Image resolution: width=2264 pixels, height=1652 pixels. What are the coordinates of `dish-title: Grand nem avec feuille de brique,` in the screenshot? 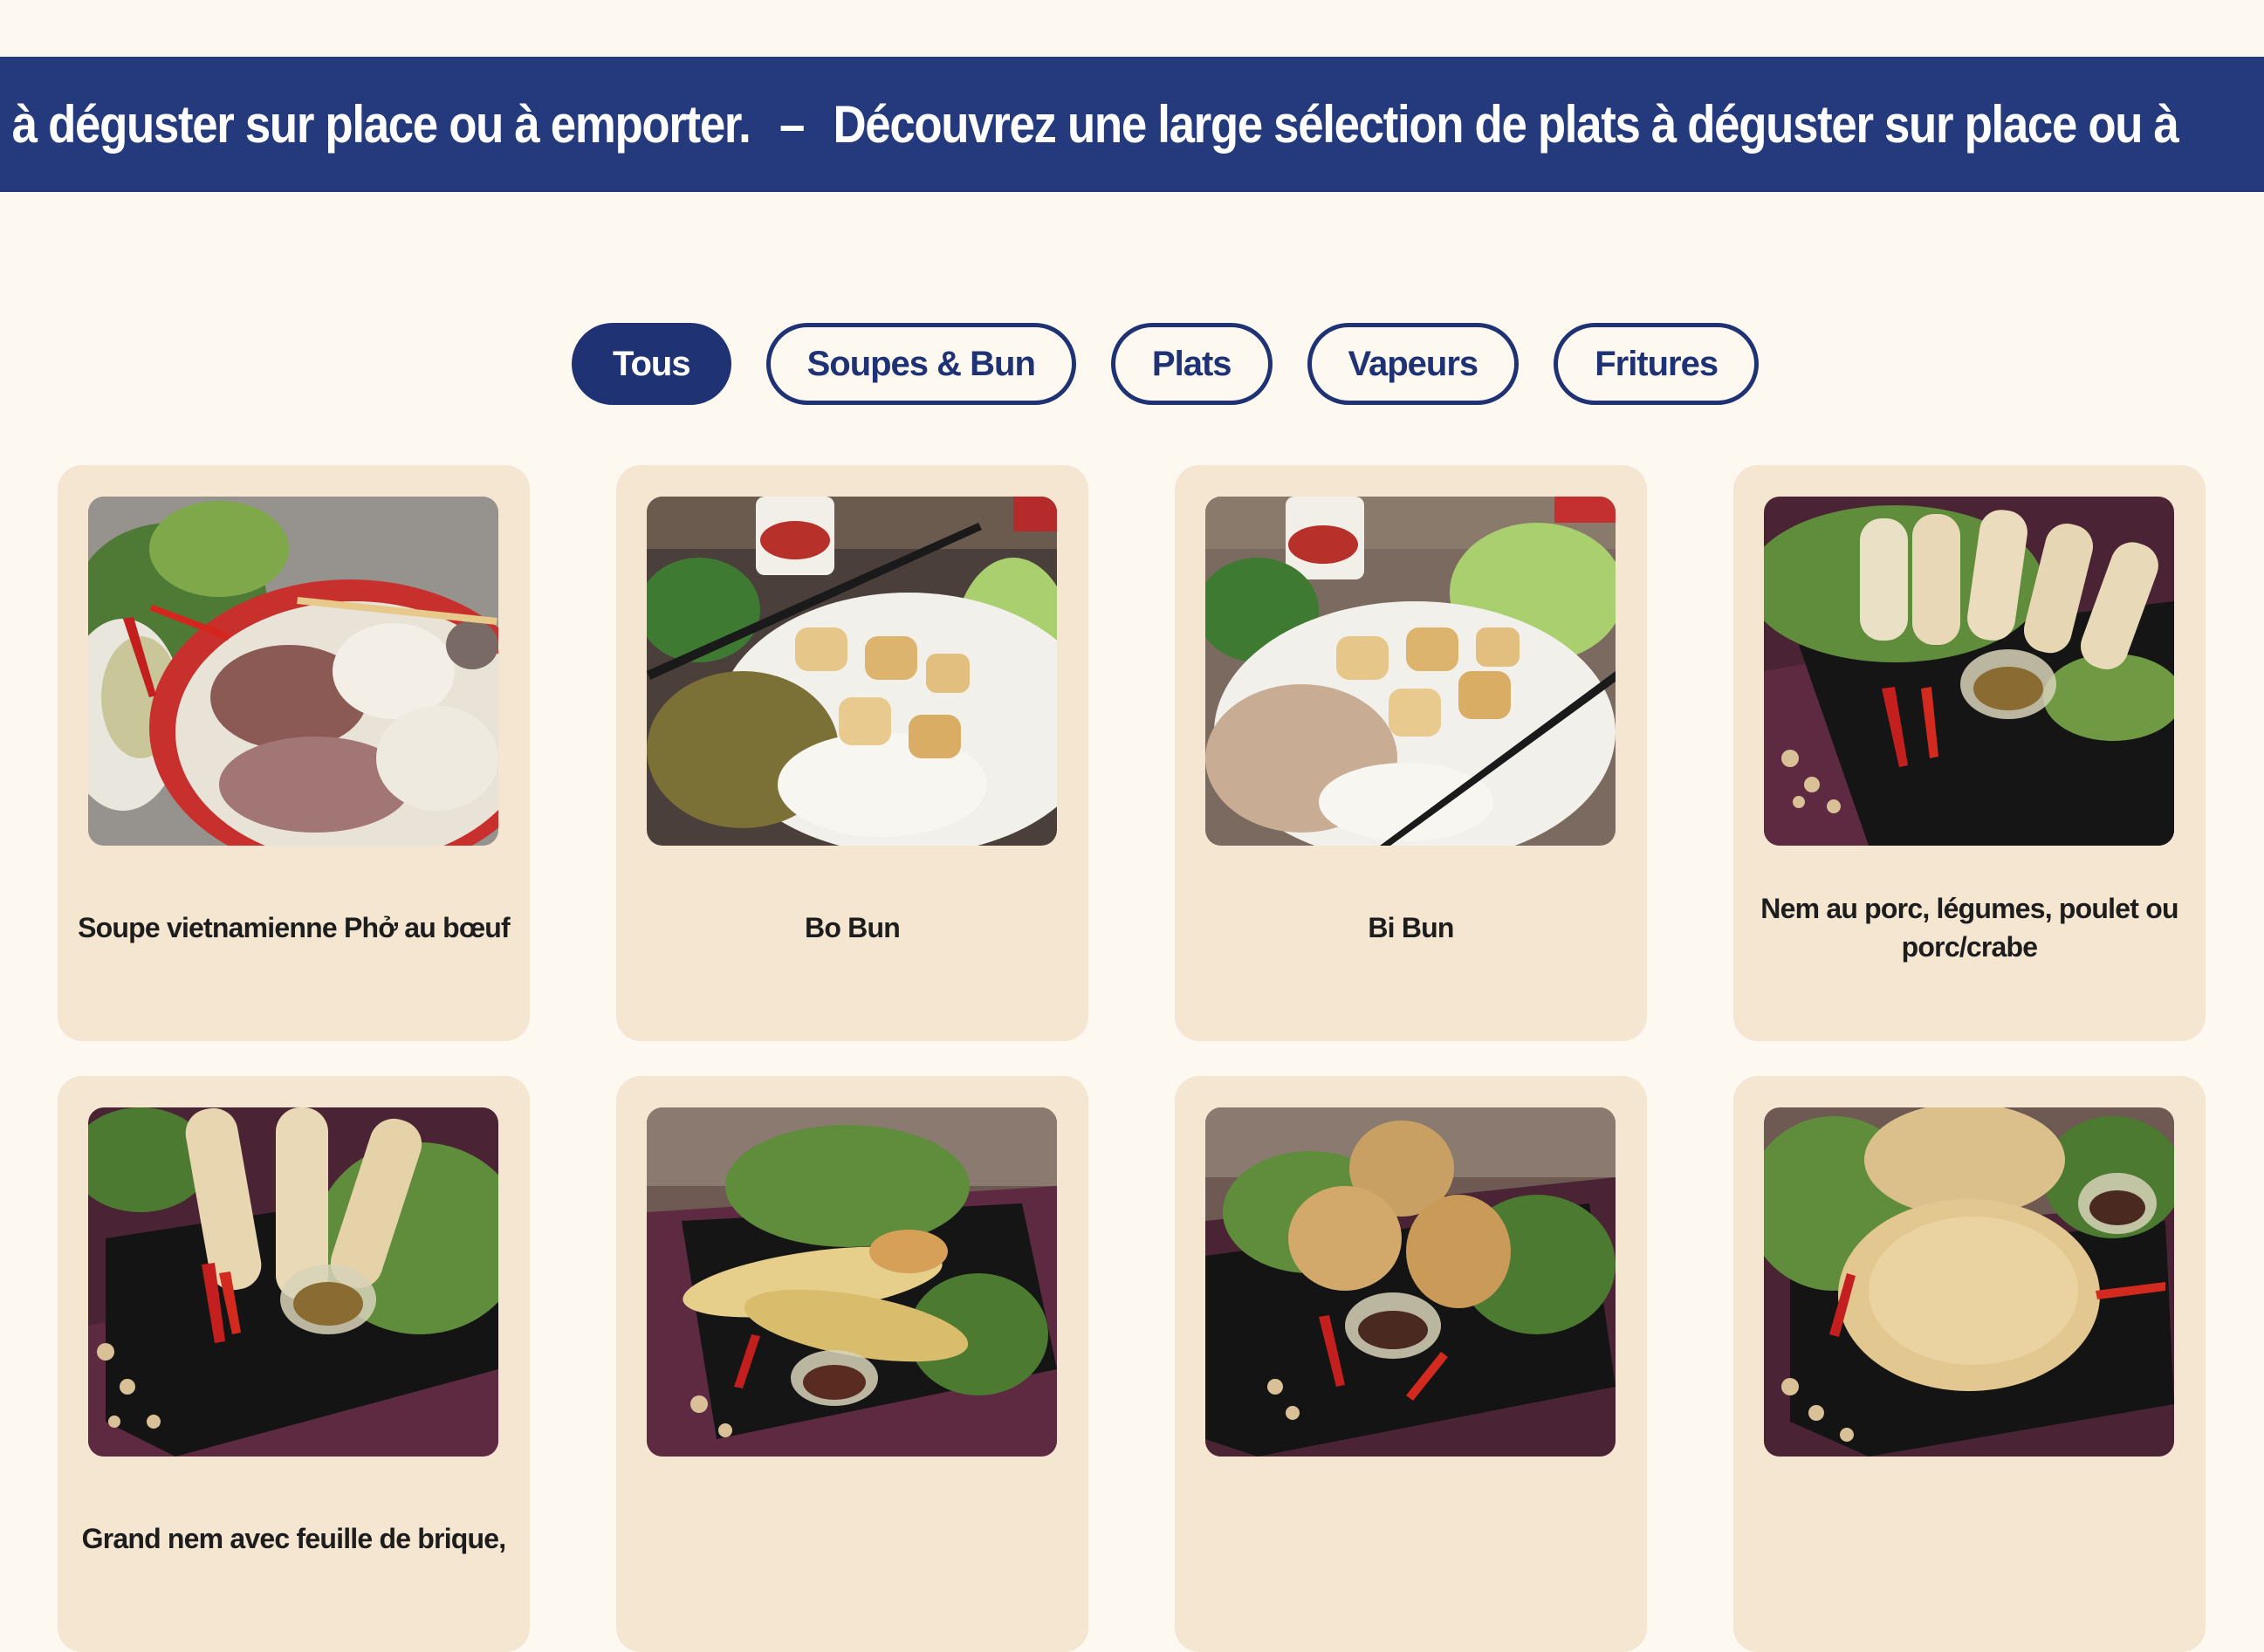 It's located at (294, 1538).